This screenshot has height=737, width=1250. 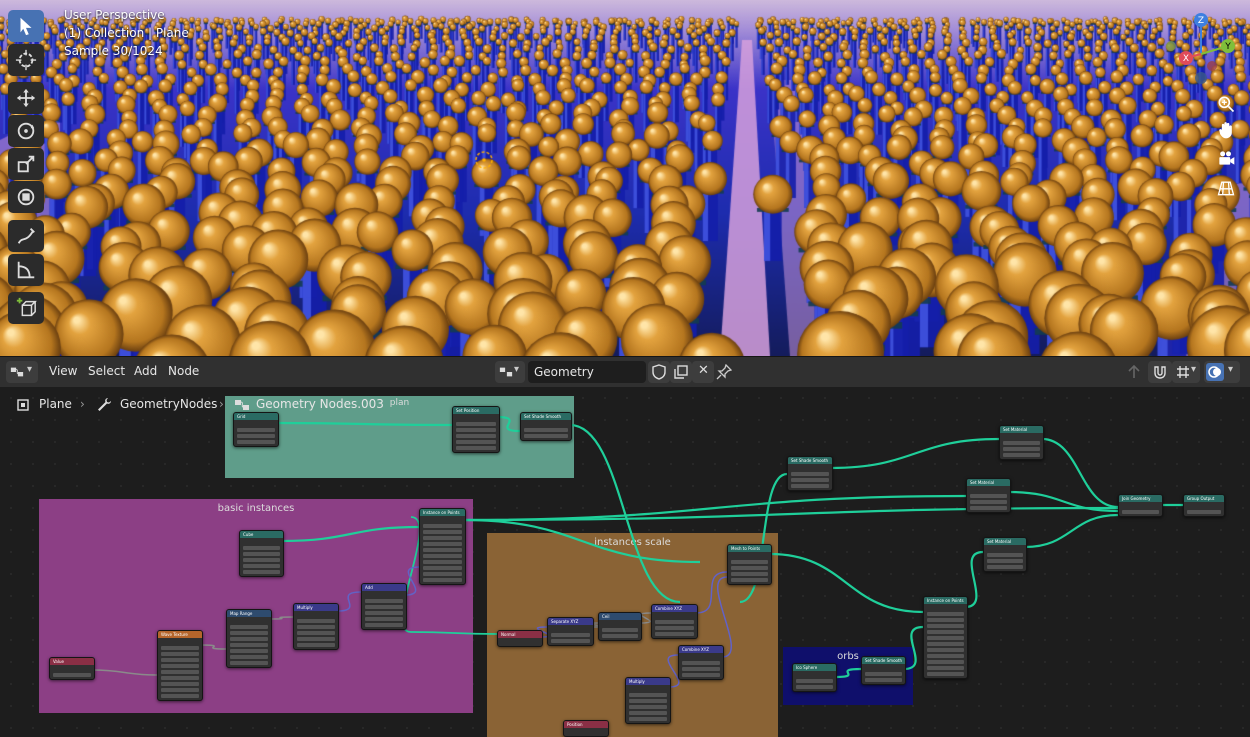 I want to click on node-header: Grid, so click(x=256, y=416).